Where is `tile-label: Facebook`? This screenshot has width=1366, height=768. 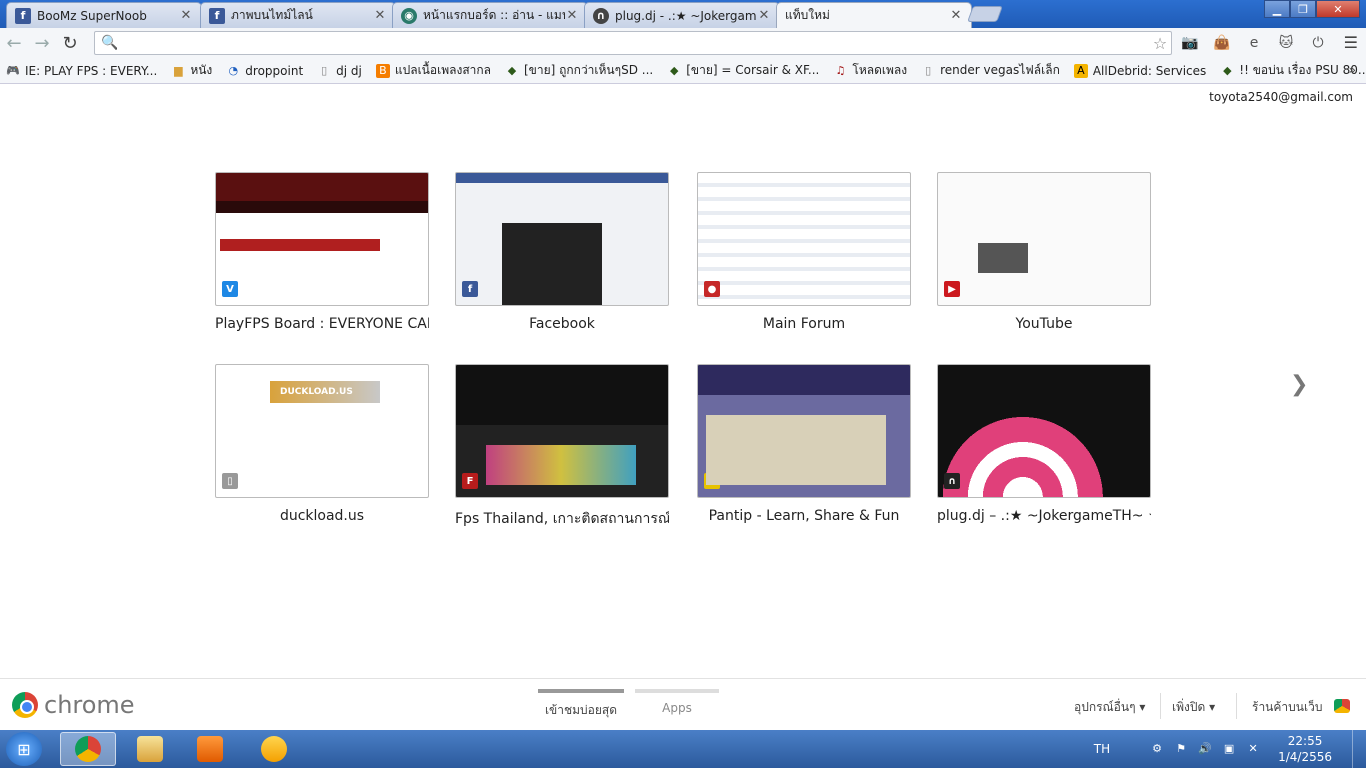 tile-label: Facebook is located at coordinates (562, 324).